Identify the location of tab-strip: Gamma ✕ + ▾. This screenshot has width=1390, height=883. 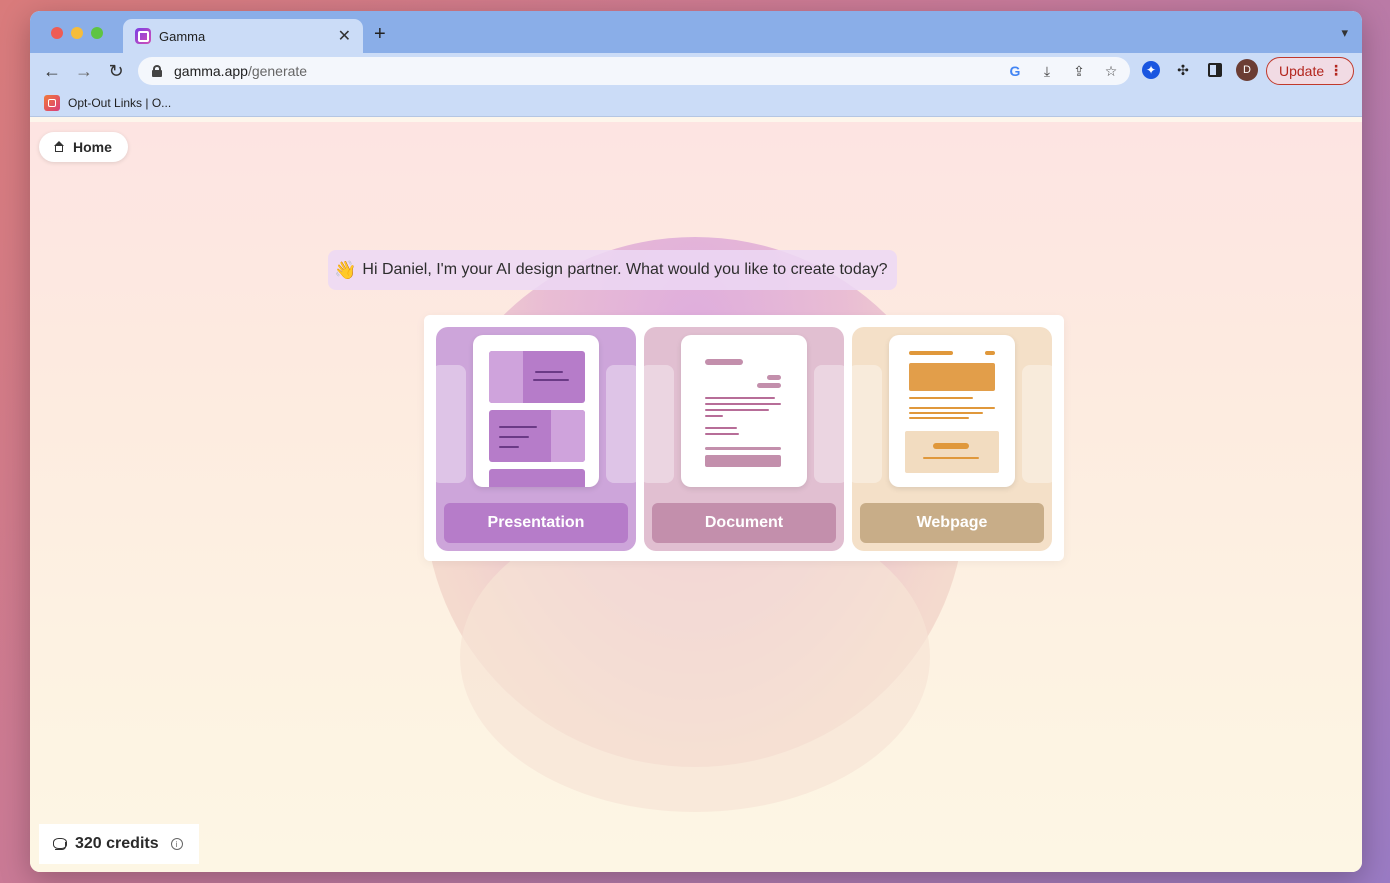
(696, 32).